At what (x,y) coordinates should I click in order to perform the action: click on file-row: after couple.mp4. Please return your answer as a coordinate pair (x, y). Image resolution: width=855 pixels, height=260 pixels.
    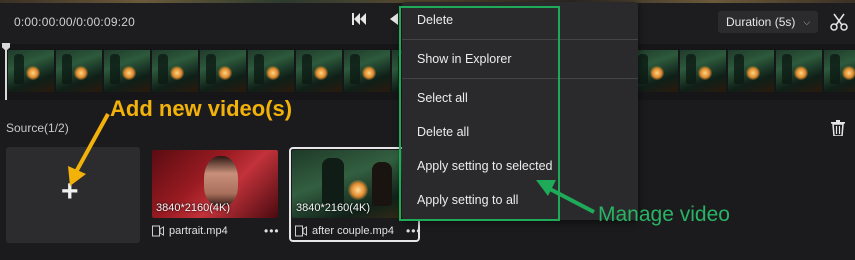
    Looking at the image, I should click on (344, 231).